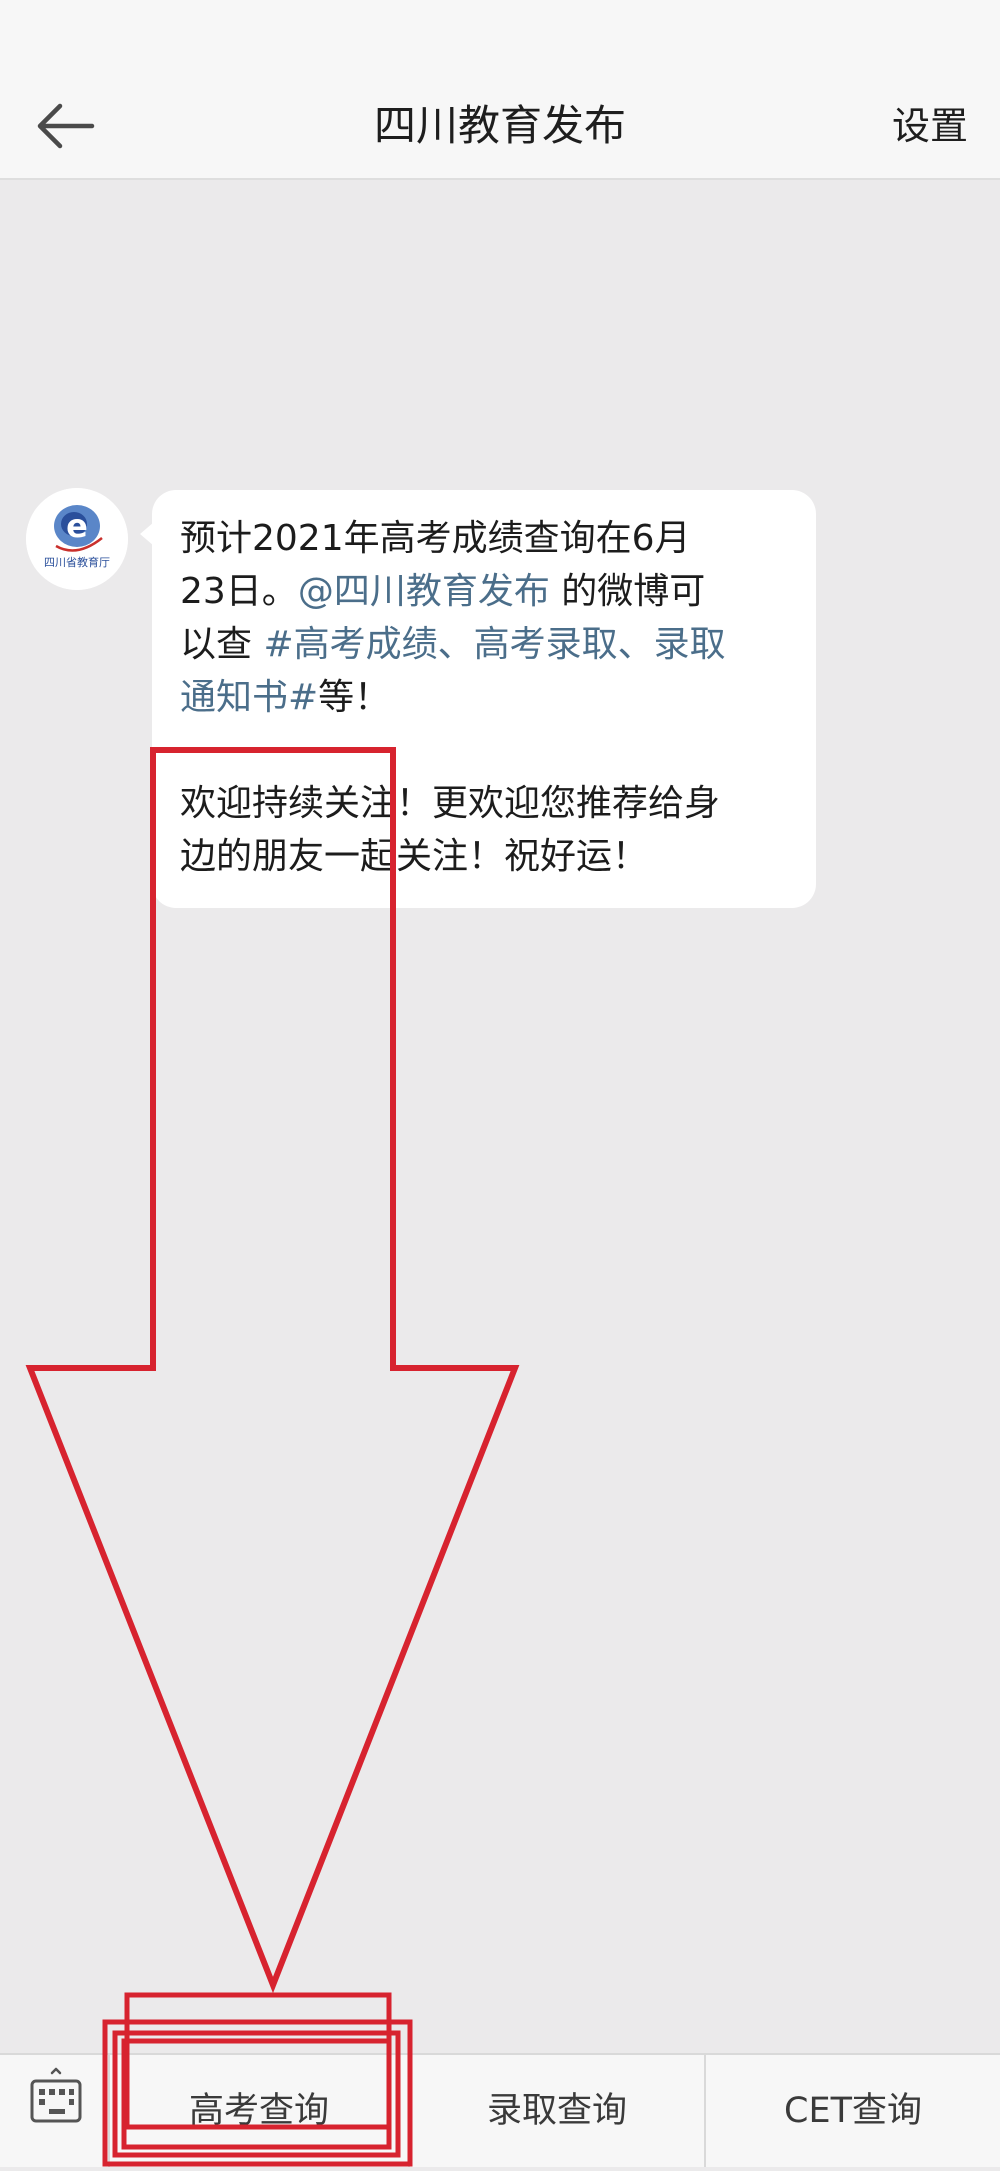 Image resolution: width=1000 pixels, height=2171 pixels. I want to click on avatar-caption: 四川省教育厅, so click(77, 562).